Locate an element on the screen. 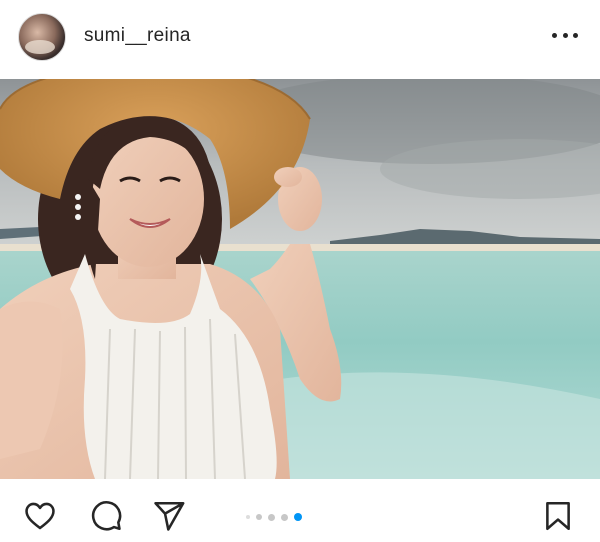 This screenshot has height=542, width=600. more-options-icon is located at coordinates (565, 35).